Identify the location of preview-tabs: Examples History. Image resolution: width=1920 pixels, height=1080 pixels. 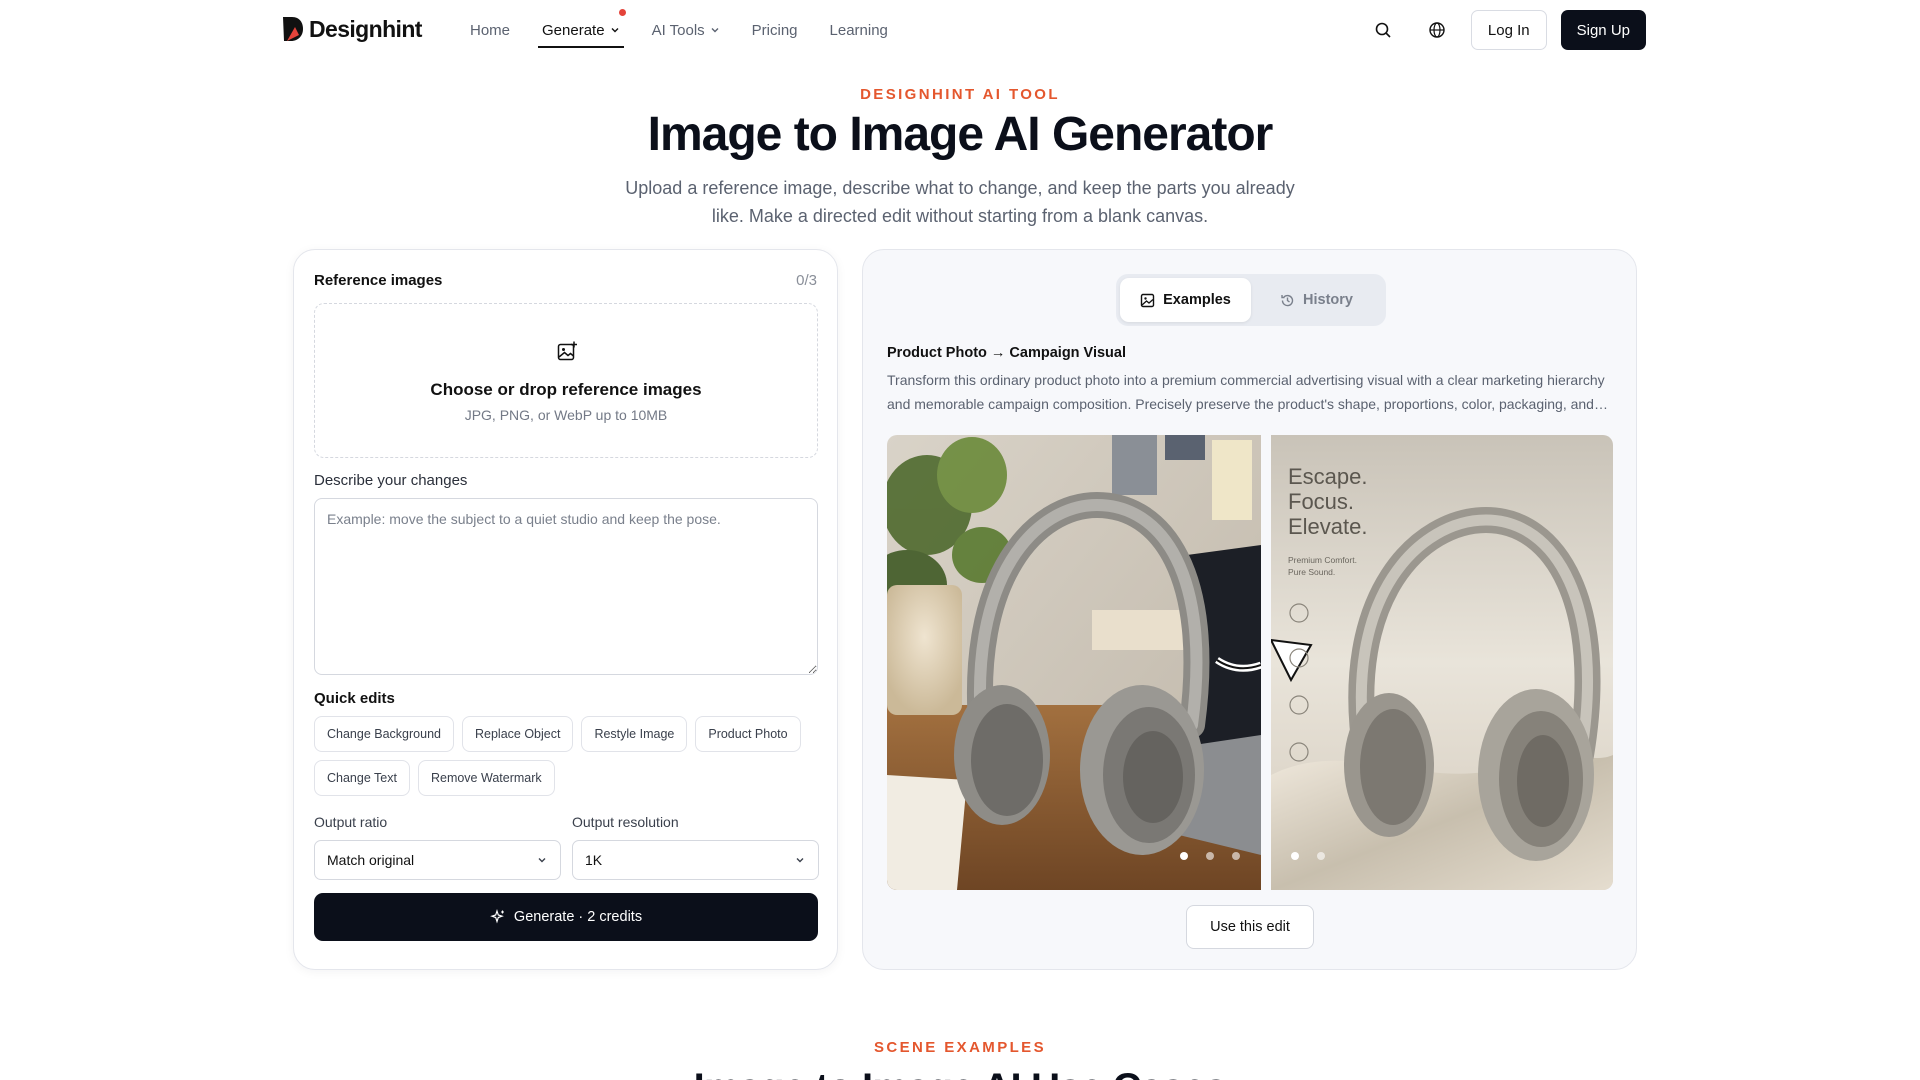
(1251, 300).